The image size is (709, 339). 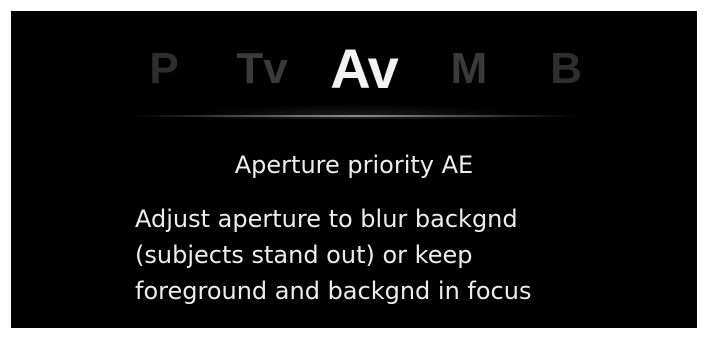 What do you see at coordinates (304, 255) in the screenshot?
I see `description-line: (subjects stand out) or keep` at bounding box center [304, 255].